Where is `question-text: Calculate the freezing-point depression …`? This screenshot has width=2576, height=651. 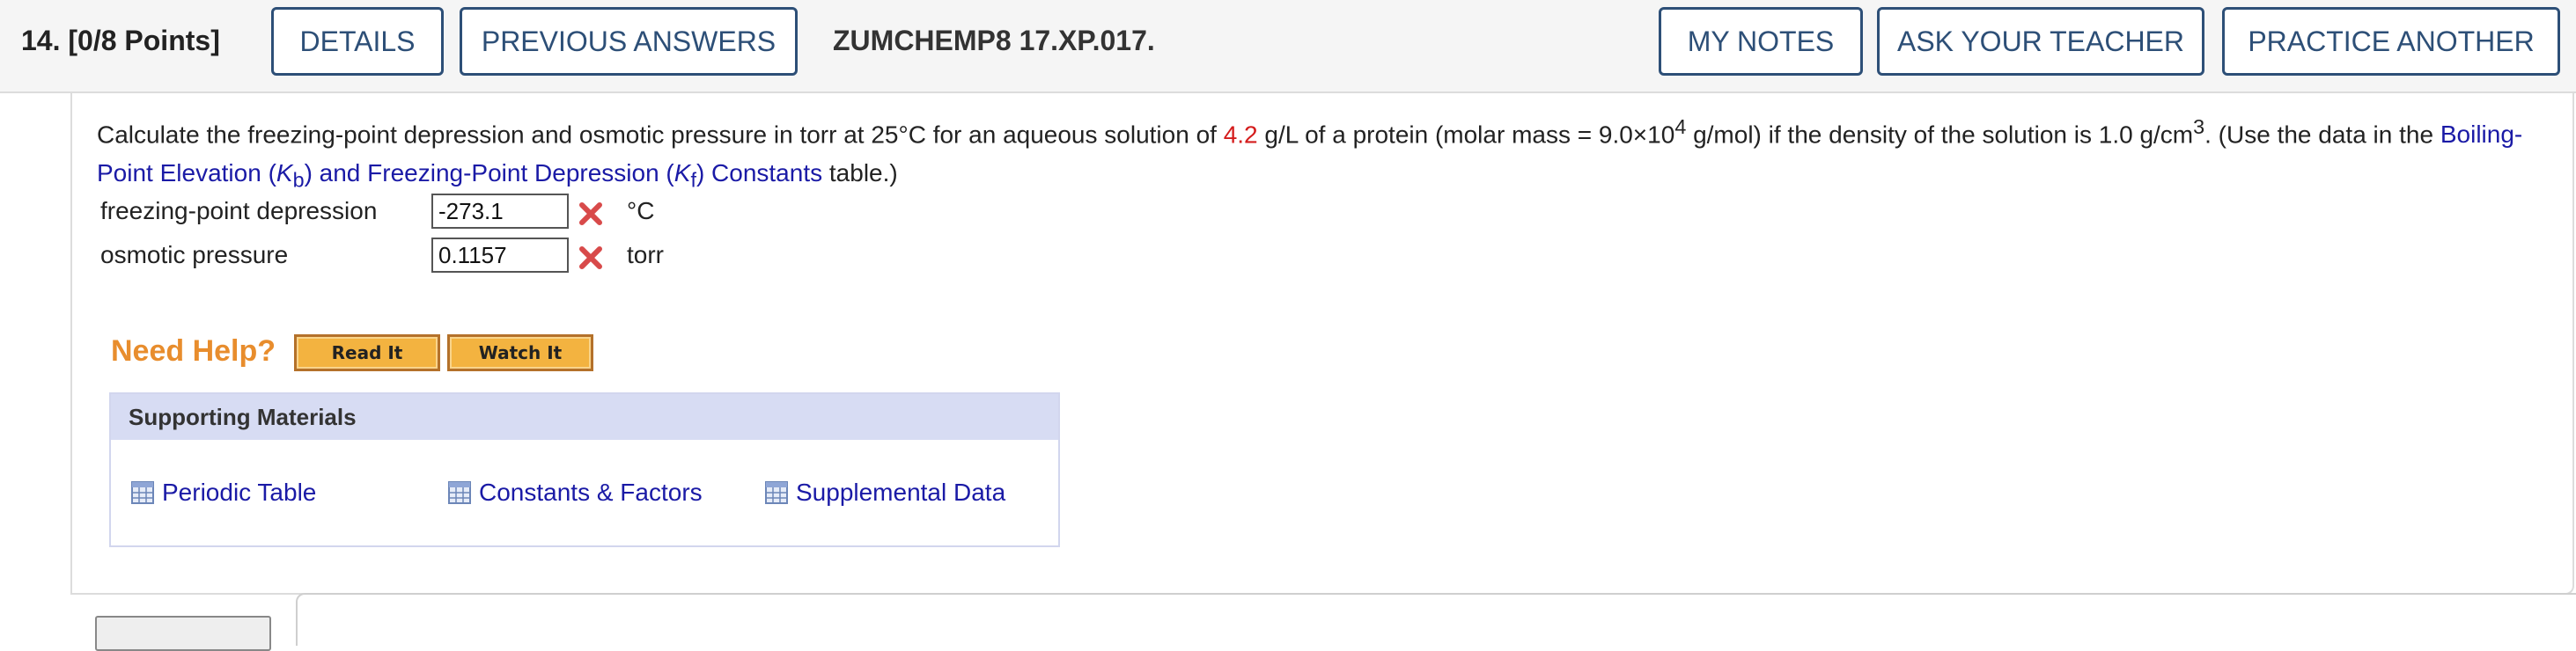
question-text: Calculate the freezing-point depression … is located at coordinates (1310, 153).